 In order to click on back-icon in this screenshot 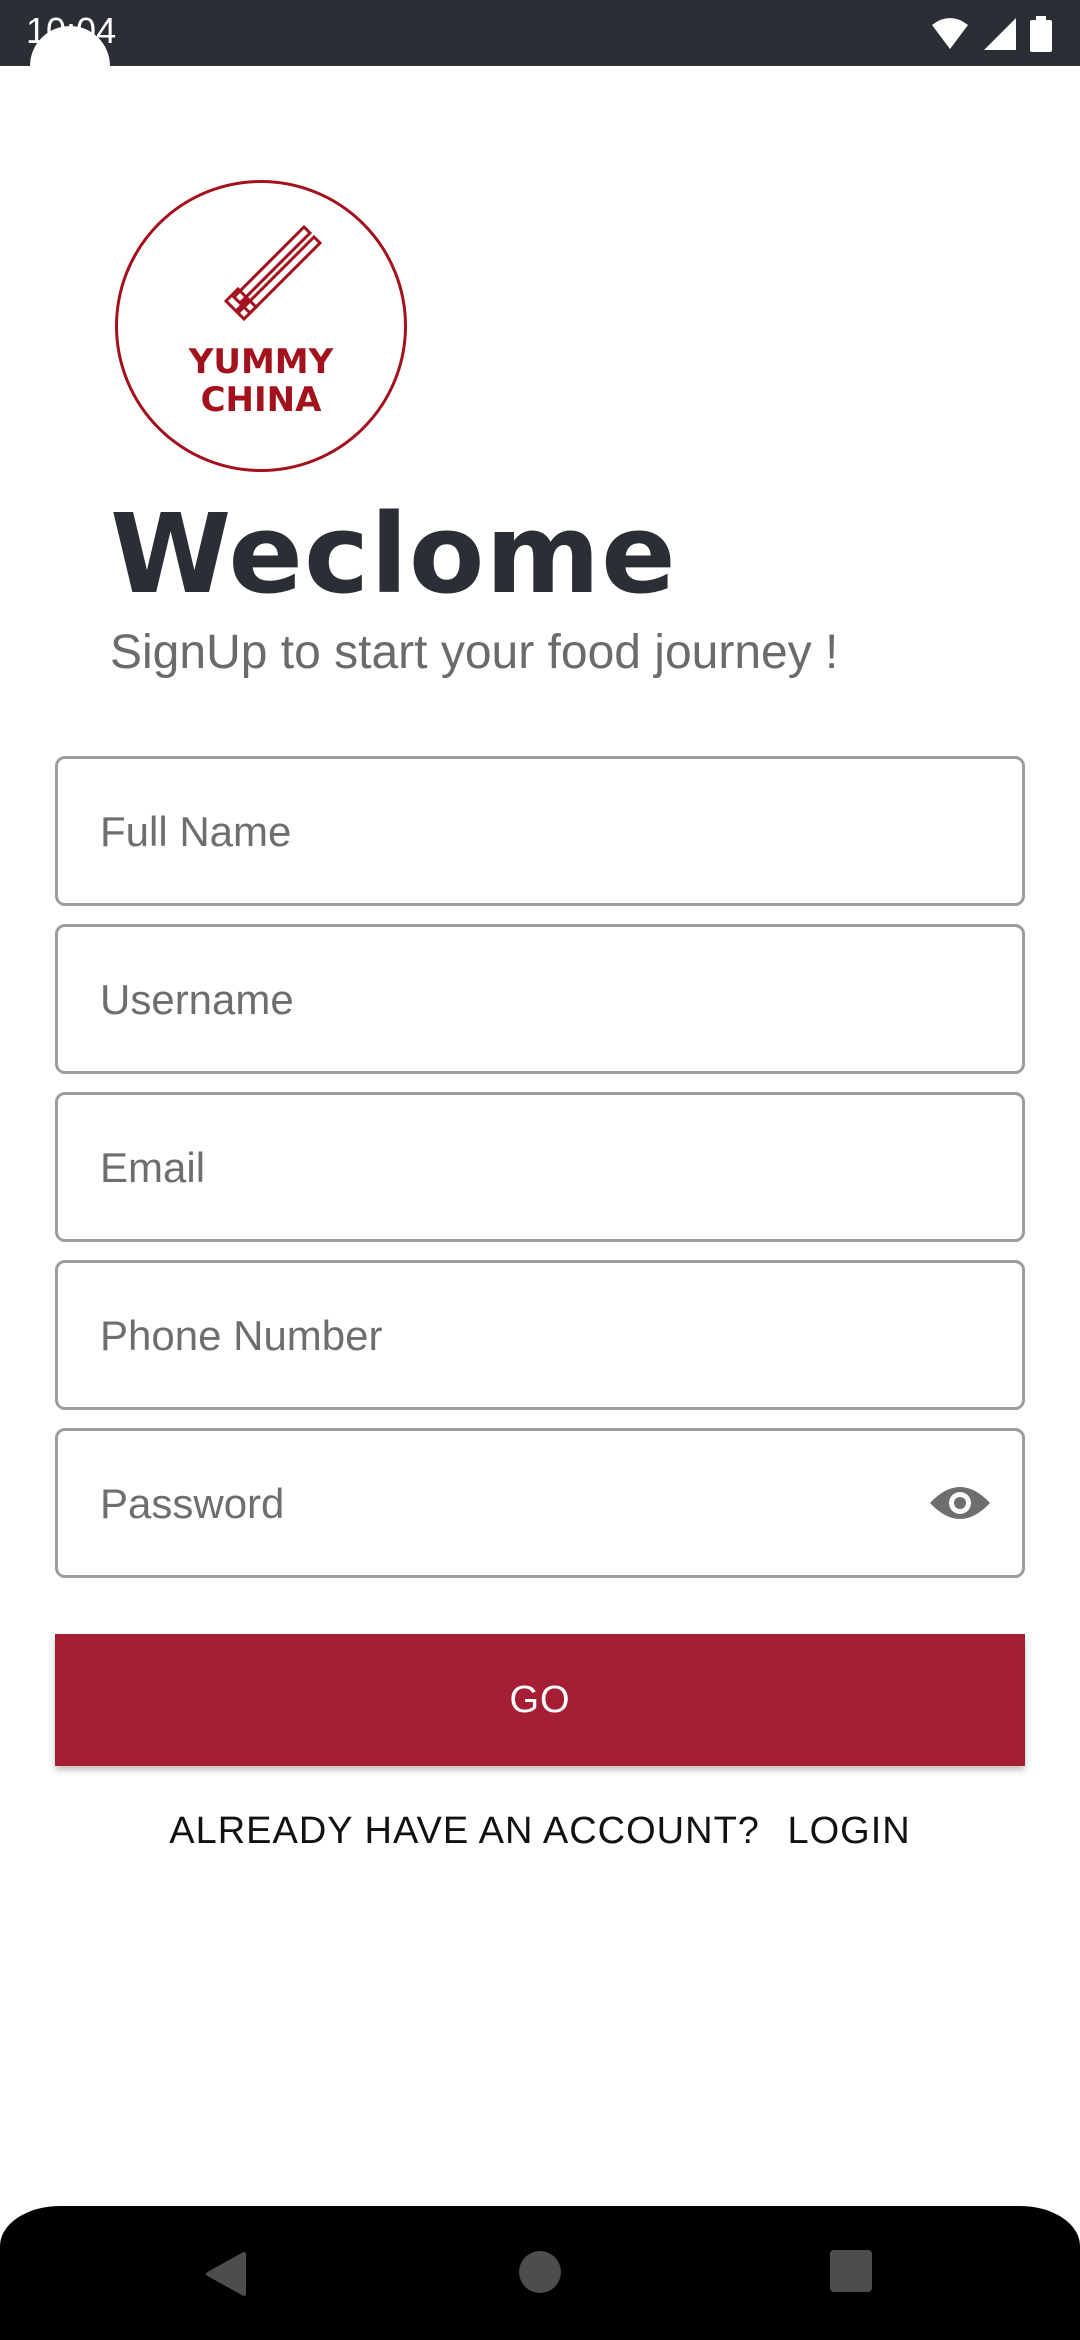, I will do `click(226, 2274)`.